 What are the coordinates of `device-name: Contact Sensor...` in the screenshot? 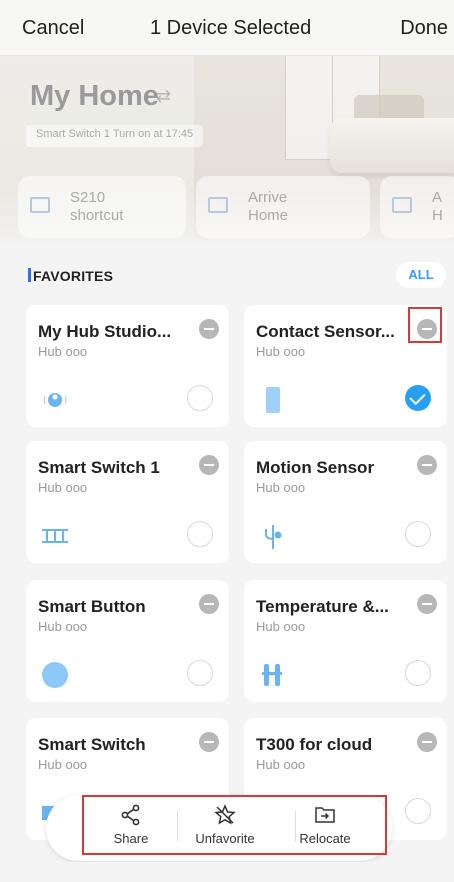 It's located at (325, 331).